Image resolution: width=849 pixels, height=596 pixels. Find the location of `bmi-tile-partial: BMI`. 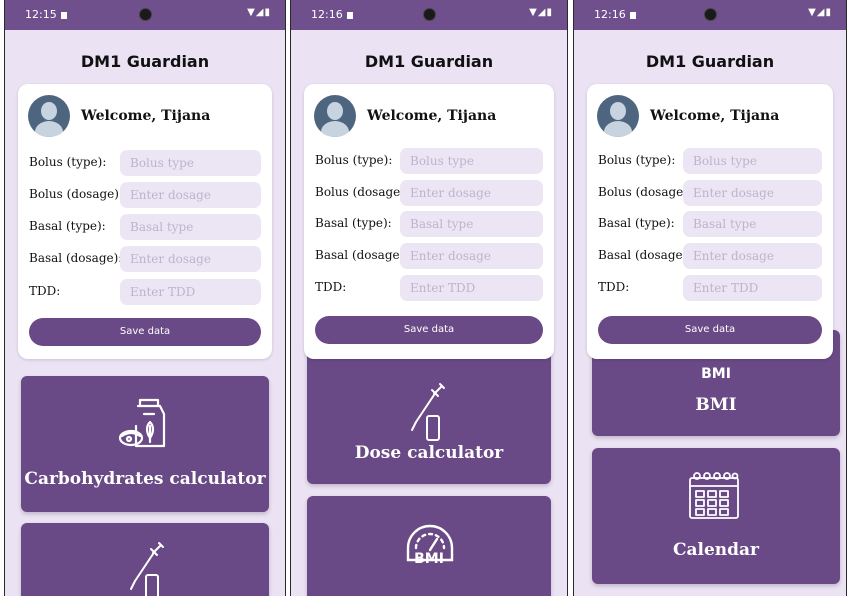

bmi-tile-partial: BMI is located at coordinates (429, 546).